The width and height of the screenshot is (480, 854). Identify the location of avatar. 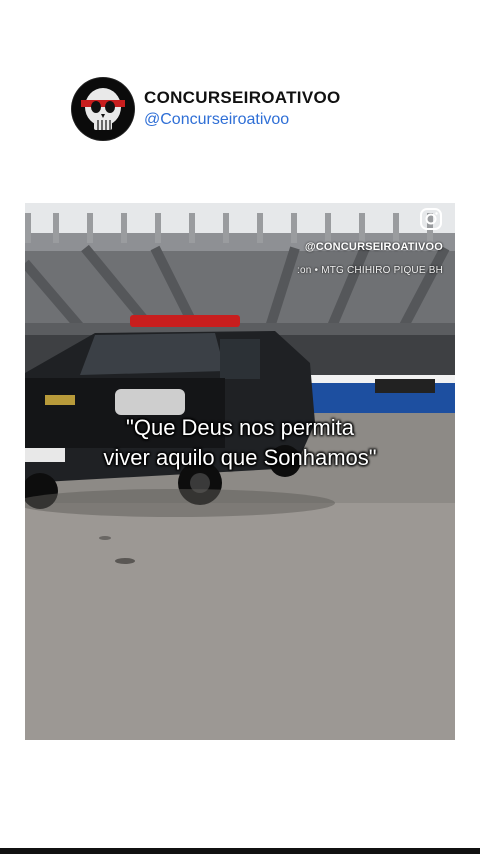
(103, 109).